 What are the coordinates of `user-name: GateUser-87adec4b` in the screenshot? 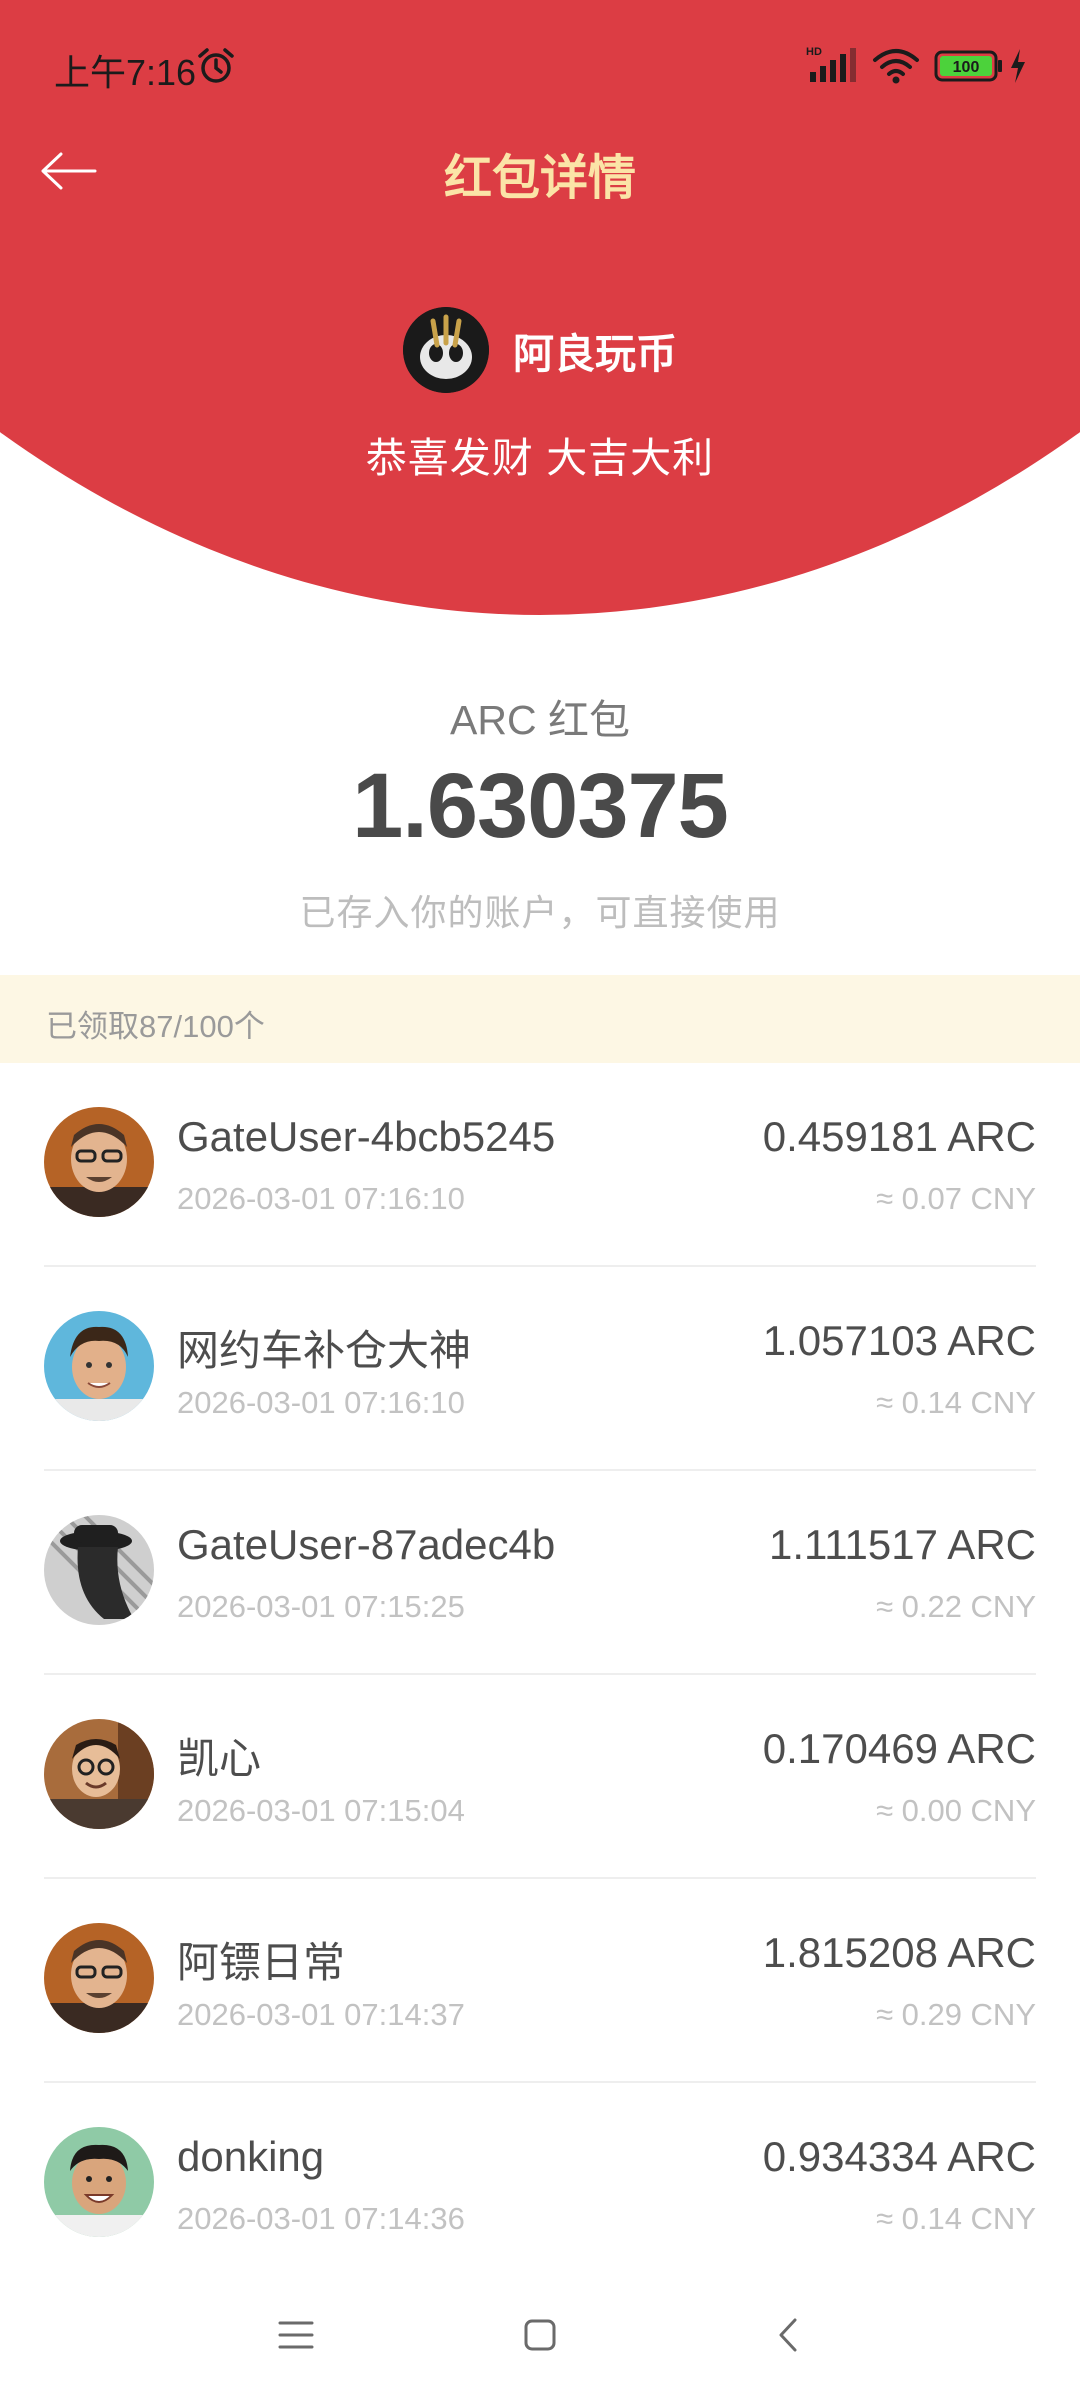 It's located at (366, 1544).